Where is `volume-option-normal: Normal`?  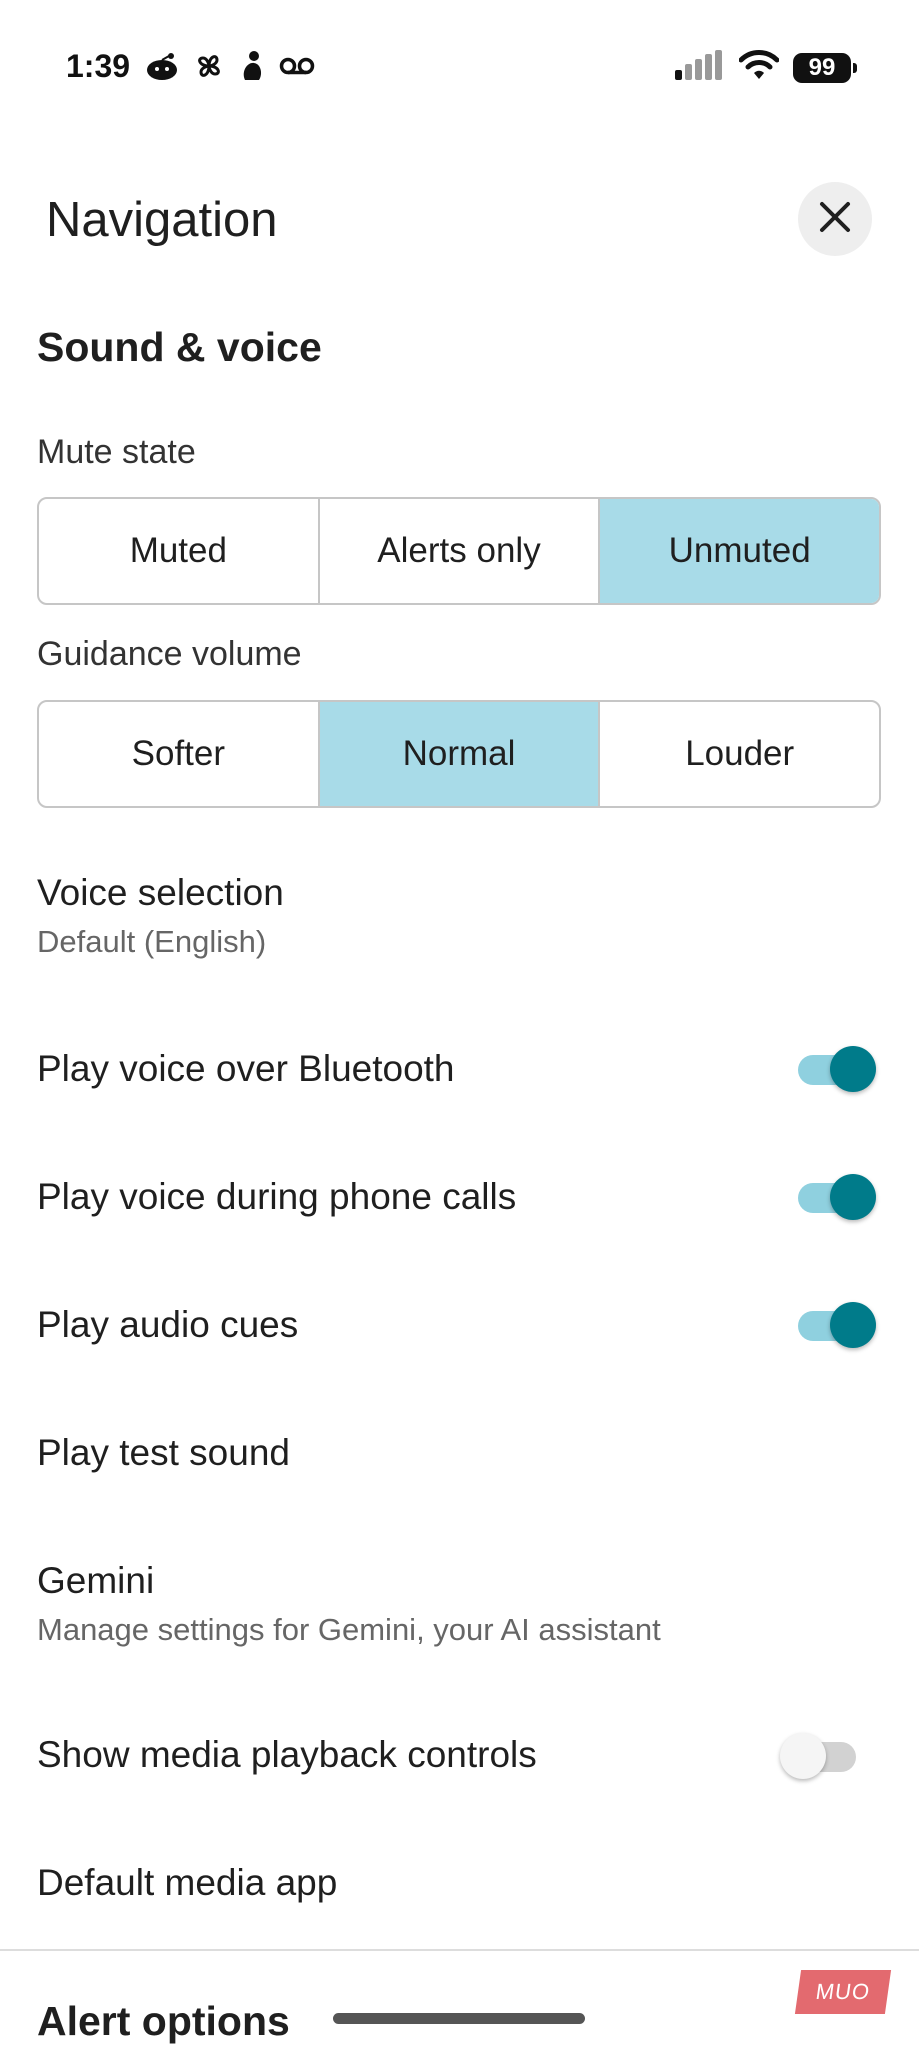 volume-option-normal: Normal is located at coordinates (458, 754).